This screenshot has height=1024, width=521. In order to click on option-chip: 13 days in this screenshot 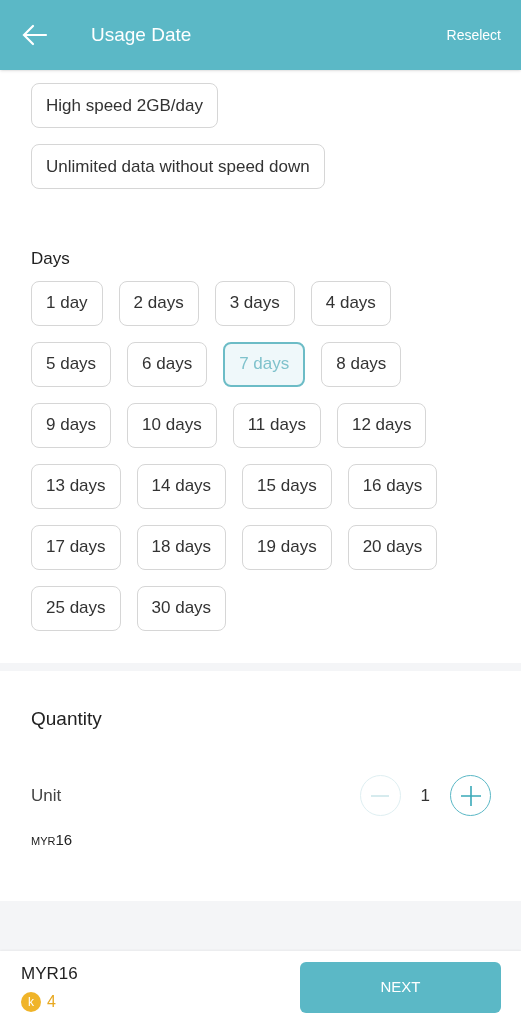, I will do `click(76, 486)`.